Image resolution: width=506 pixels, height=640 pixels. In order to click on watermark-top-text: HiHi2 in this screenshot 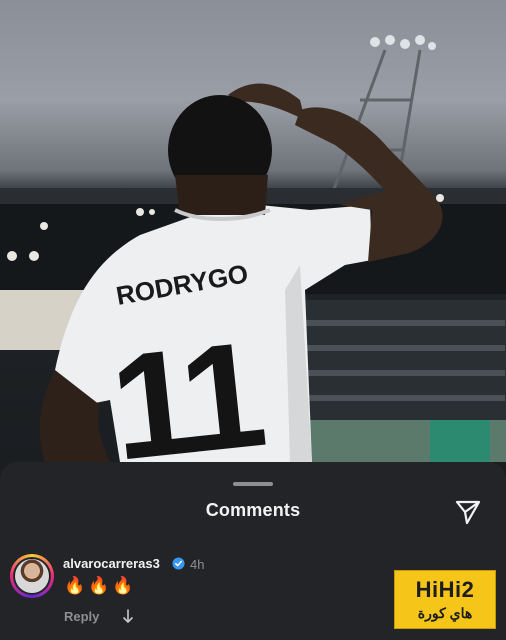, I will do `click(445, 589)`.